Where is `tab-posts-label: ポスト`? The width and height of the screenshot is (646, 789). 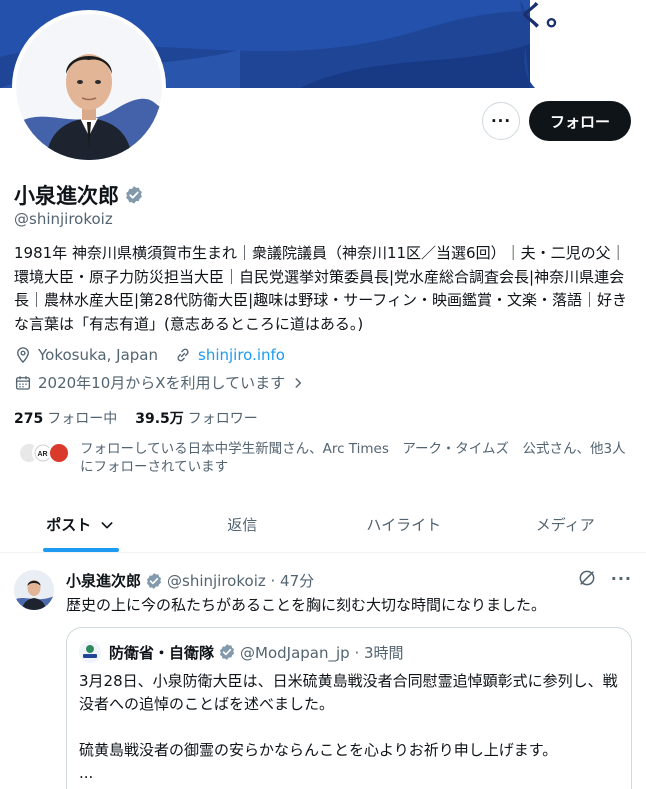
tab-posts-label: ポスト is located at coordinates (69, 525).